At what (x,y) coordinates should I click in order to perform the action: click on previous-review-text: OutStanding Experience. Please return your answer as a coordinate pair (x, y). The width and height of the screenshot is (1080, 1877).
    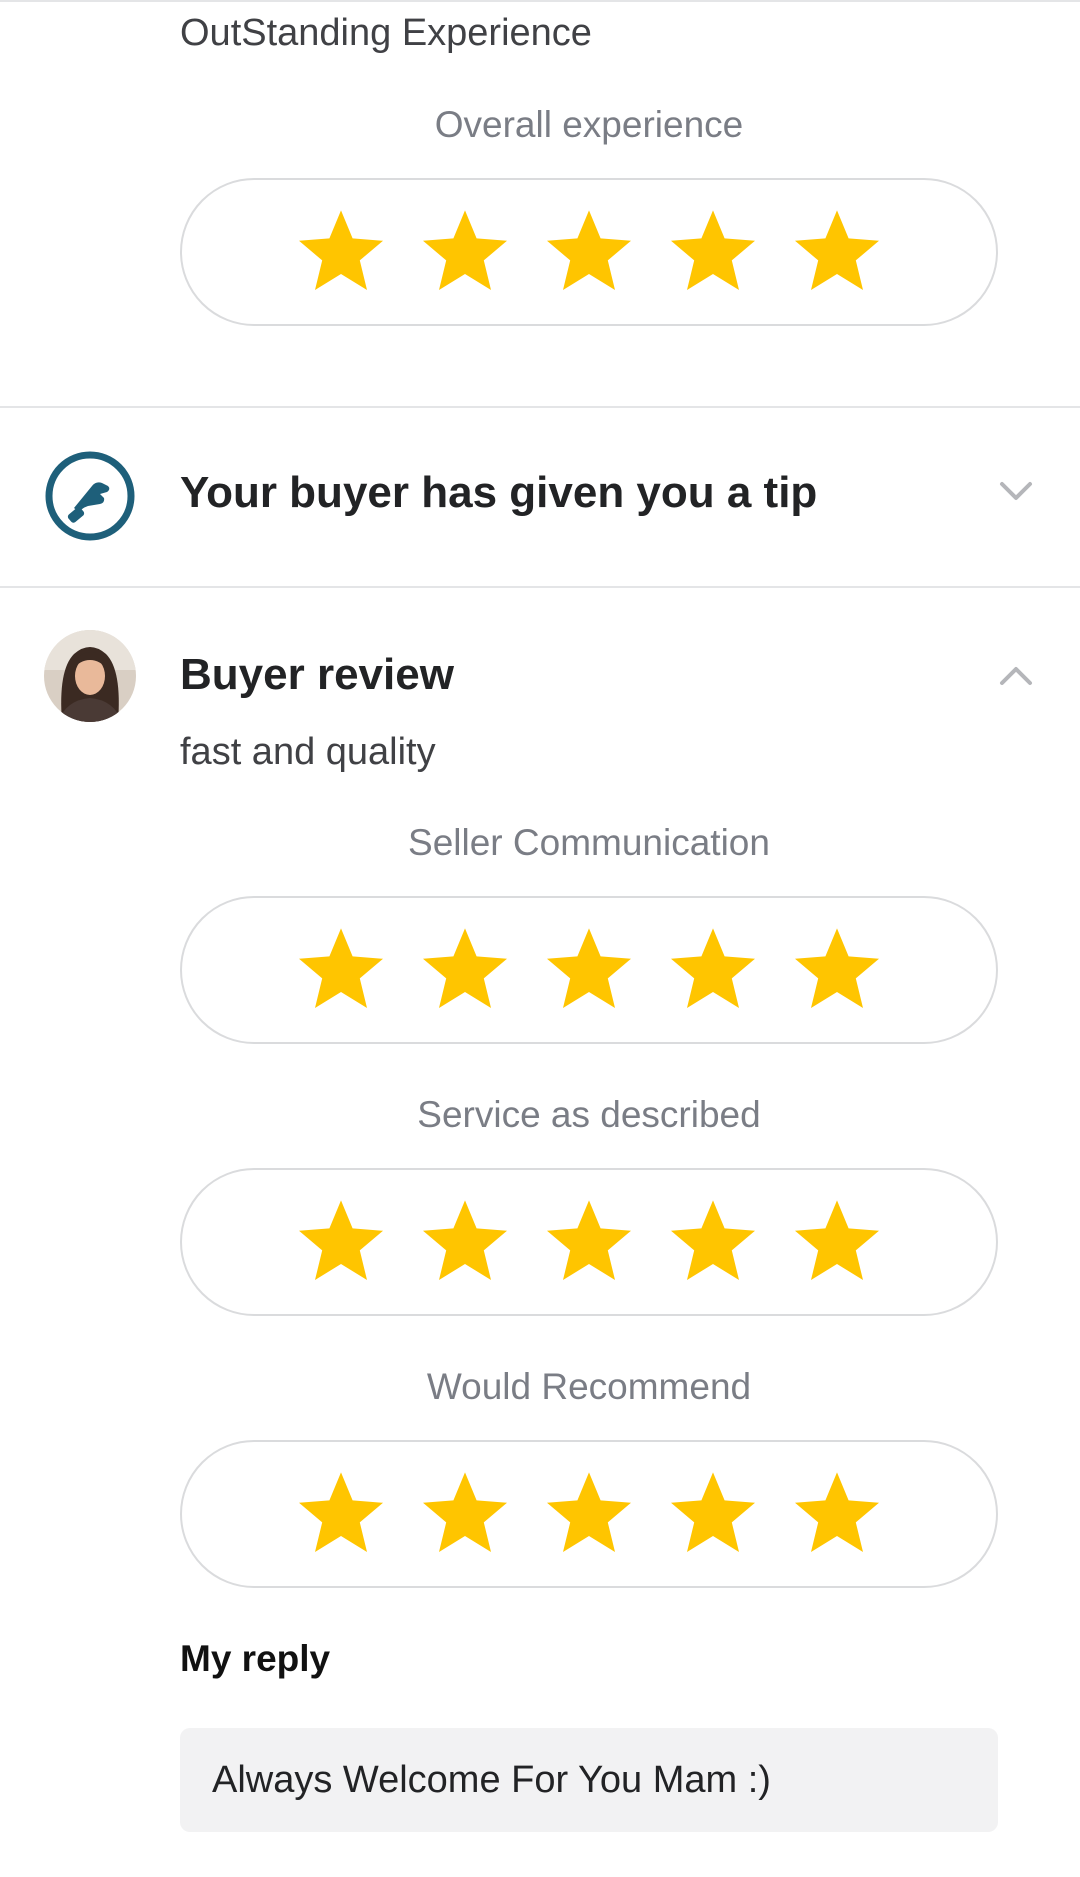
    Looking at the image, I should click on (386, 33).